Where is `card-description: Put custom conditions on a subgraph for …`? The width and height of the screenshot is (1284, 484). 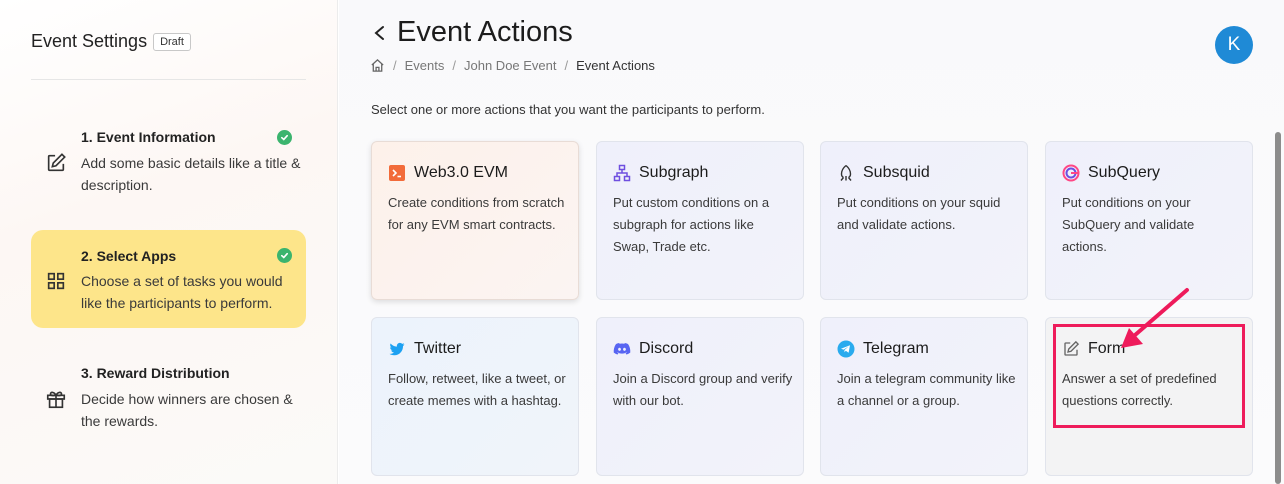 card-description: Put custom conditions on a subgraph for … is located at coordinates (691, 224).